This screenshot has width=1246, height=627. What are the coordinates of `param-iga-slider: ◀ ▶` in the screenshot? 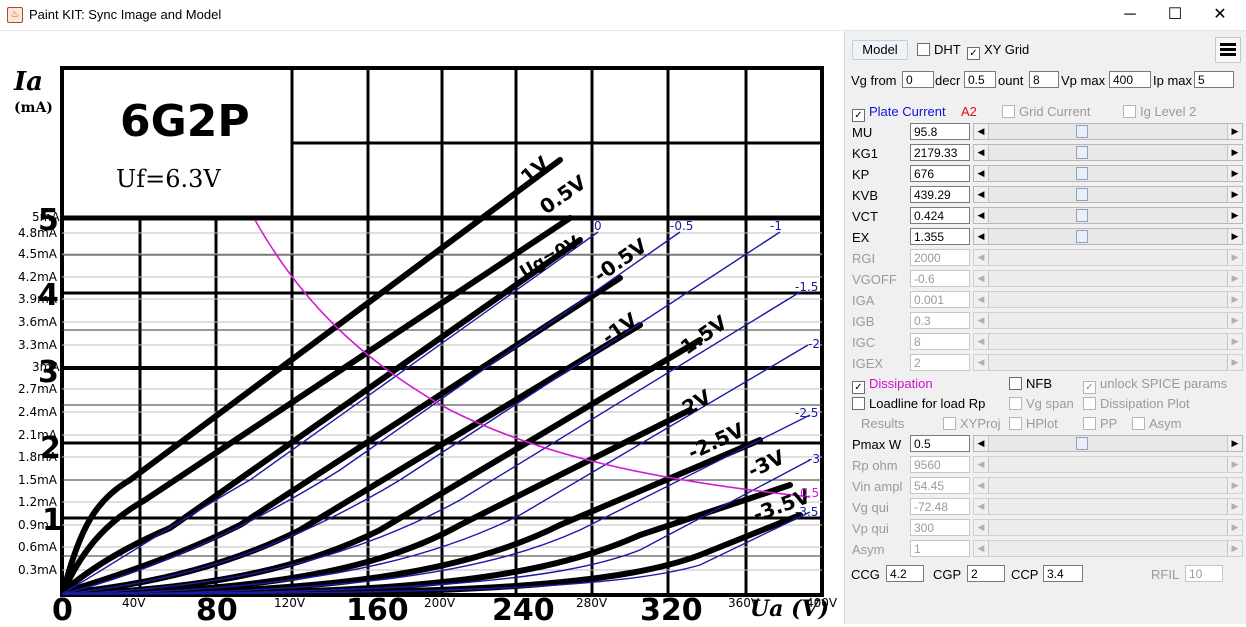 It's located at (1108, 299).